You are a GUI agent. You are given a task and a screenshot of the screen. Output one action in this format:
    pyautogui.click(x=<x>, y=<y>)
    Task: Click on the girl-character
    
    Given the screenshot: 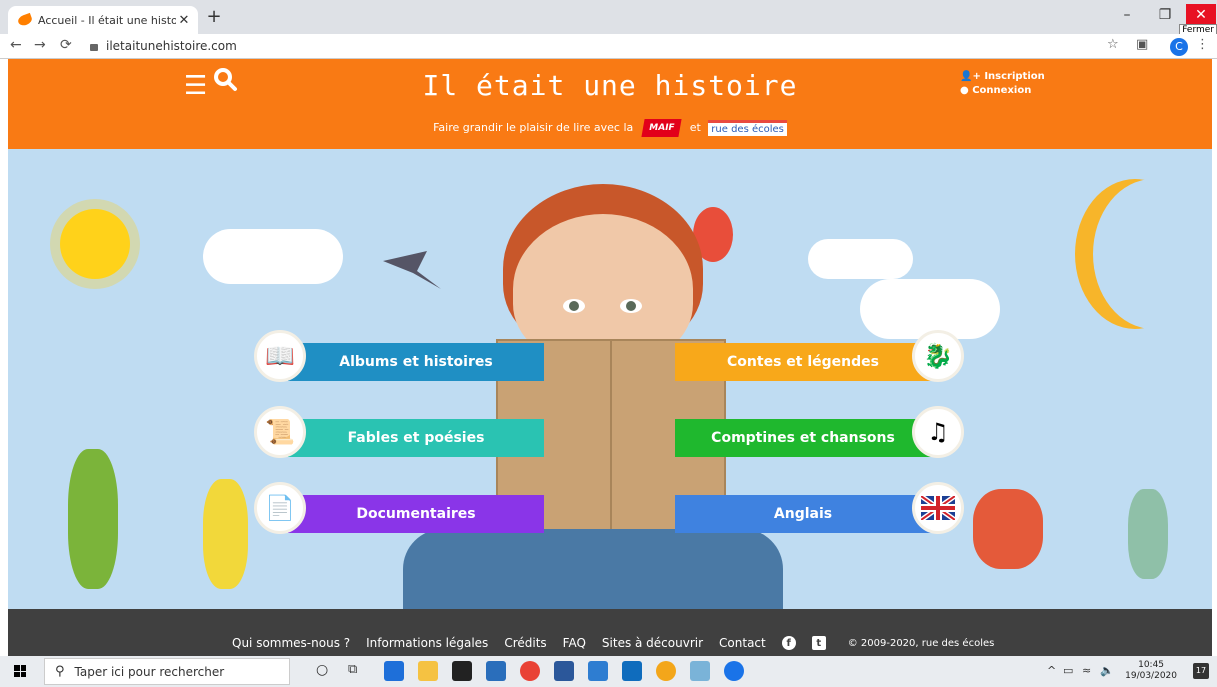 What is the action you would take?
    pyautogui.click(x=225, y=534)
    